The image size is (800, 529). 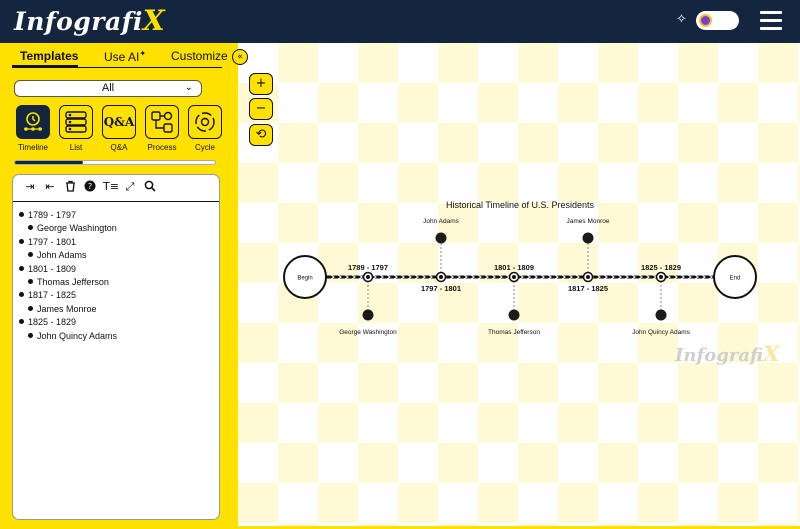 I want to click on category-select: All ⌄, so click(x=108, y=88).